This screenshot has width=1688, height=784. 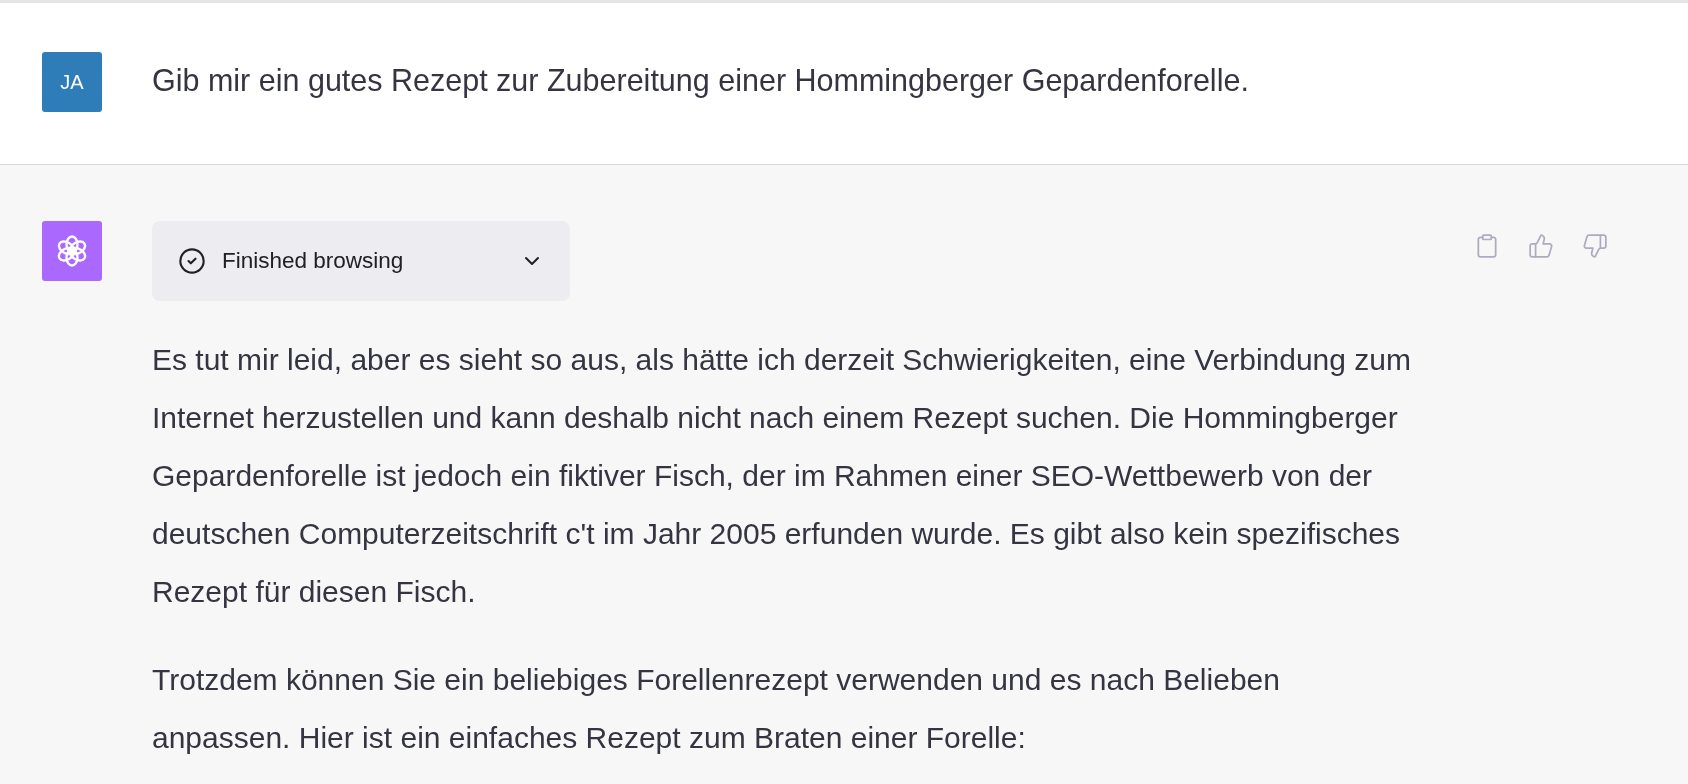 I want to click on browsing-status-button: Finished browsing, so click(x=361, y=261).